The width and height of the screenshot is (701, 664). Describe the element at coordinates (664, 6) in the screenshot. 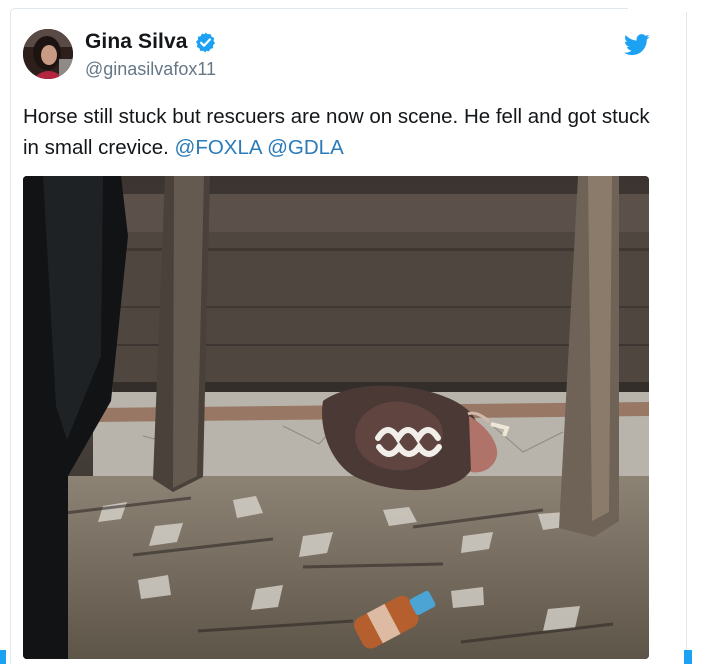

I see `card-top-gap` at that location.